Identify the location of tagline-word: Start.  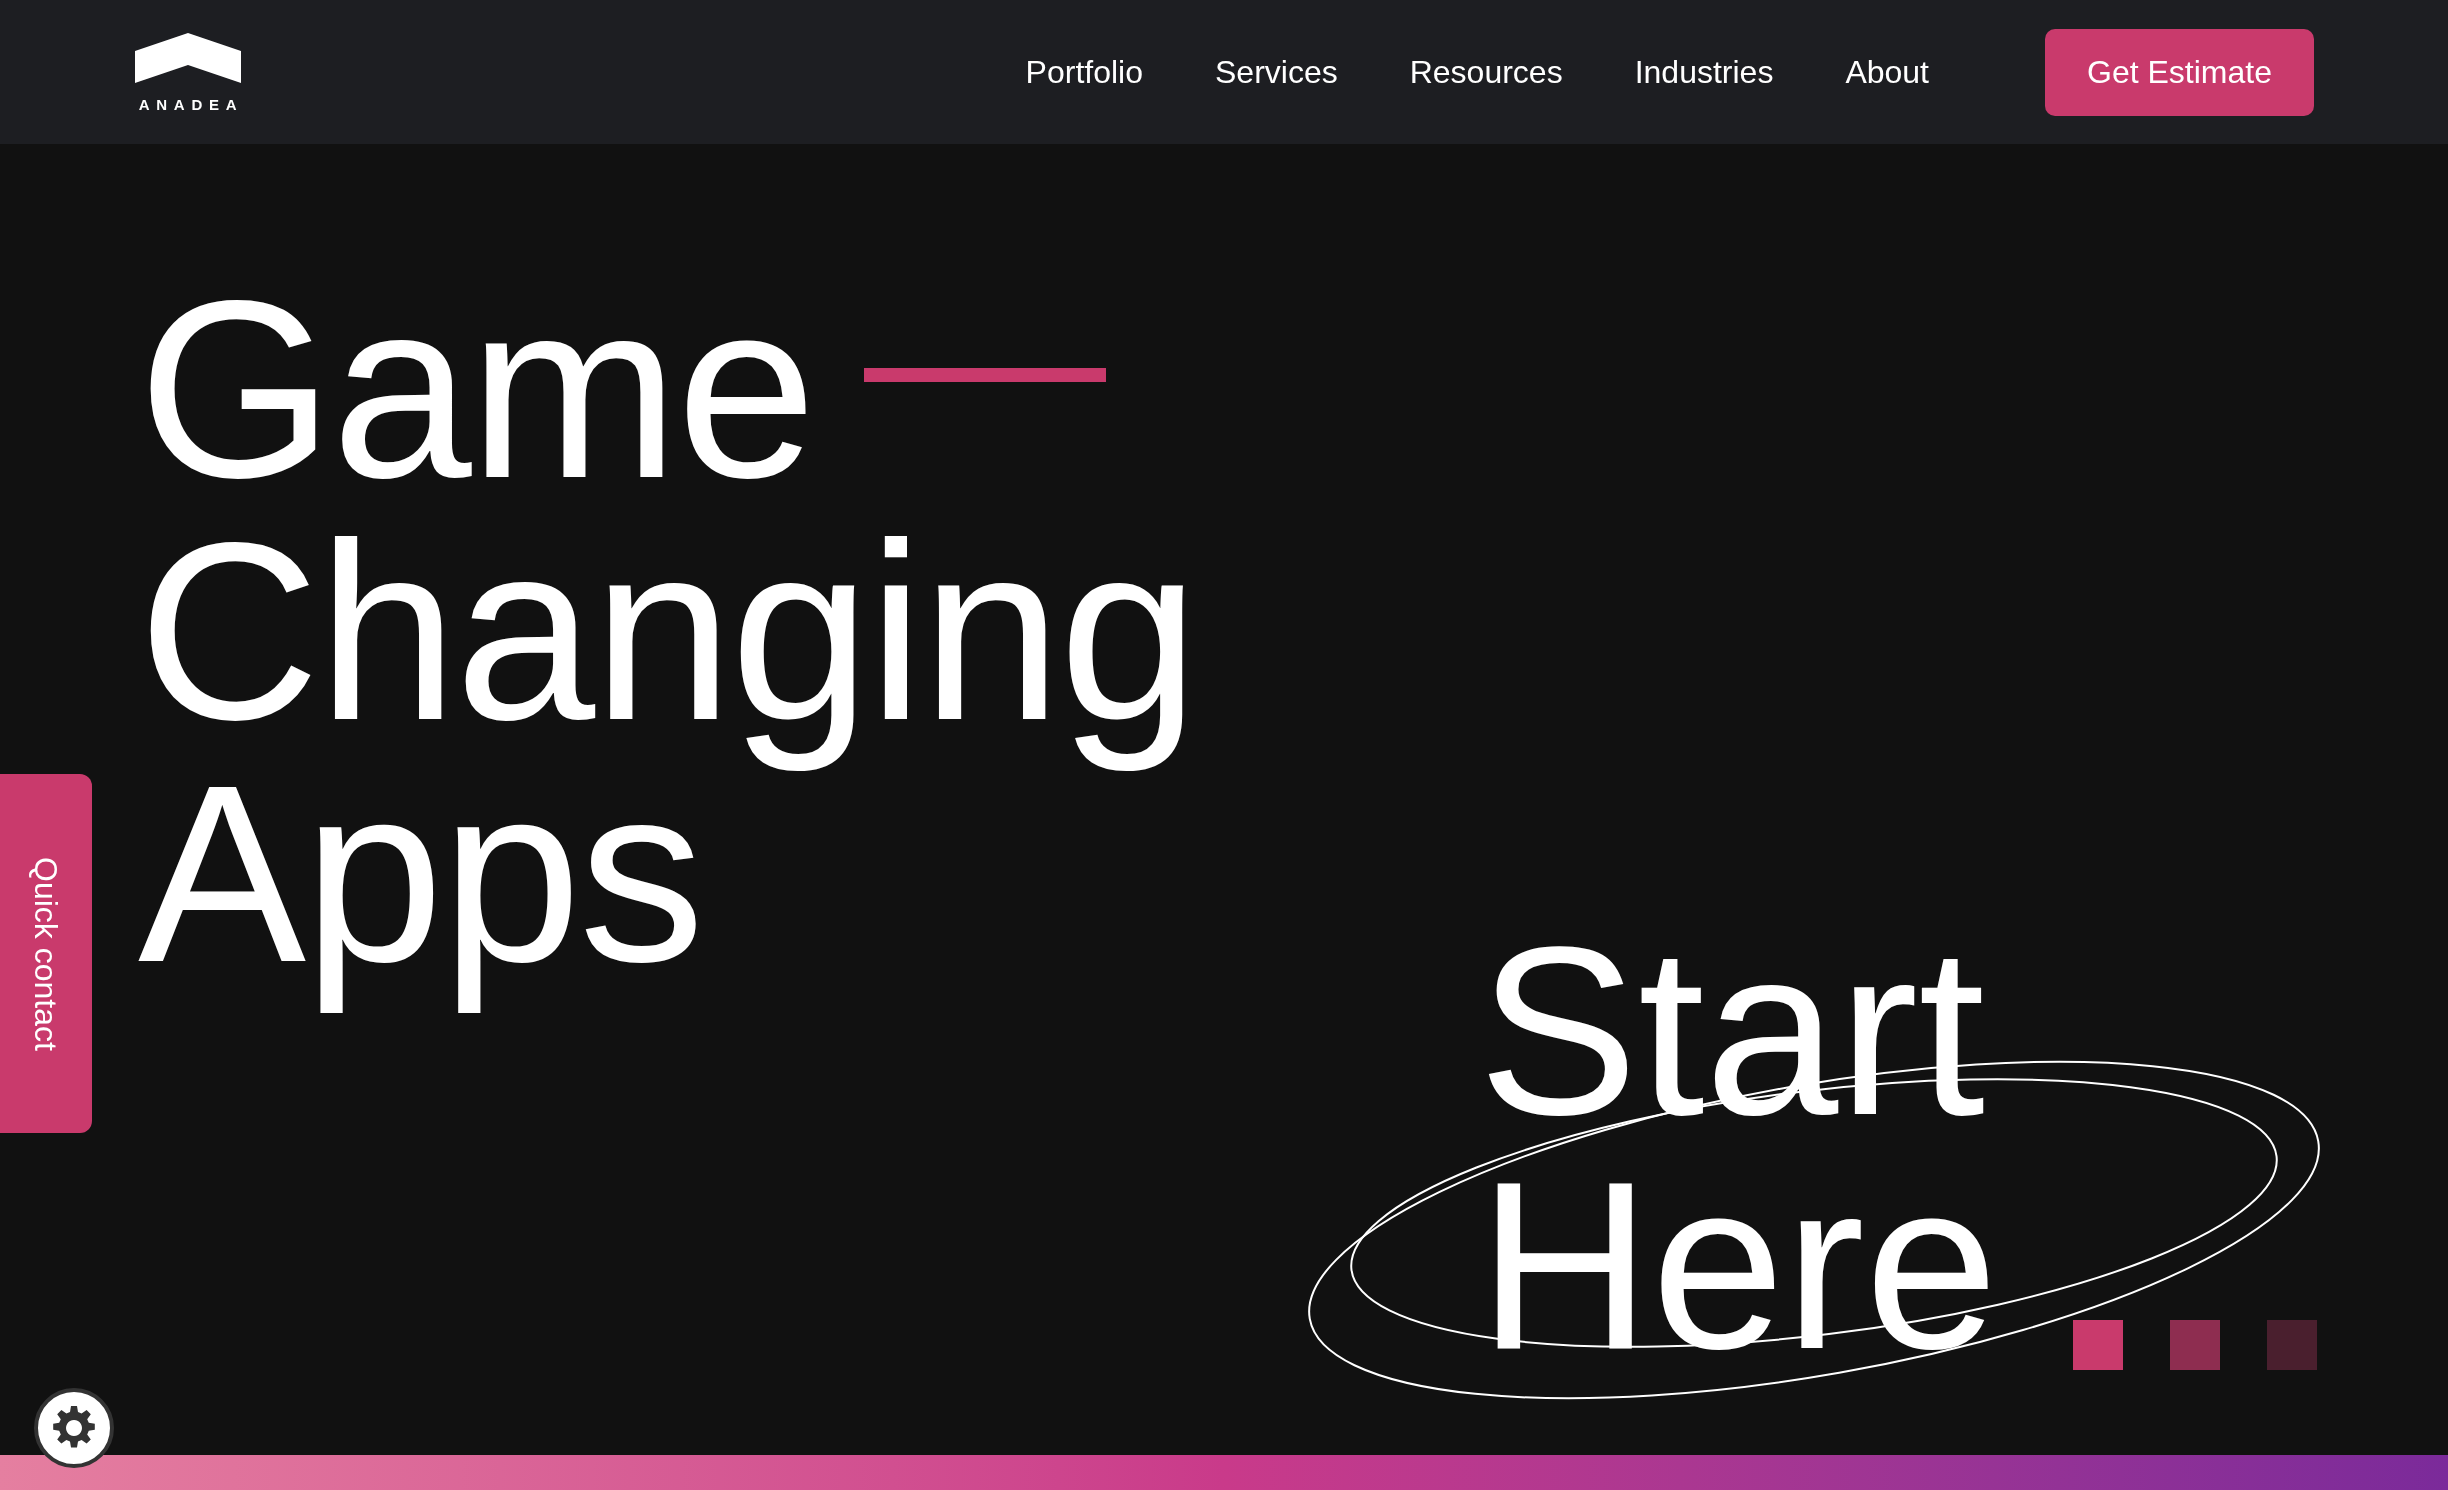
(1731, 1031).